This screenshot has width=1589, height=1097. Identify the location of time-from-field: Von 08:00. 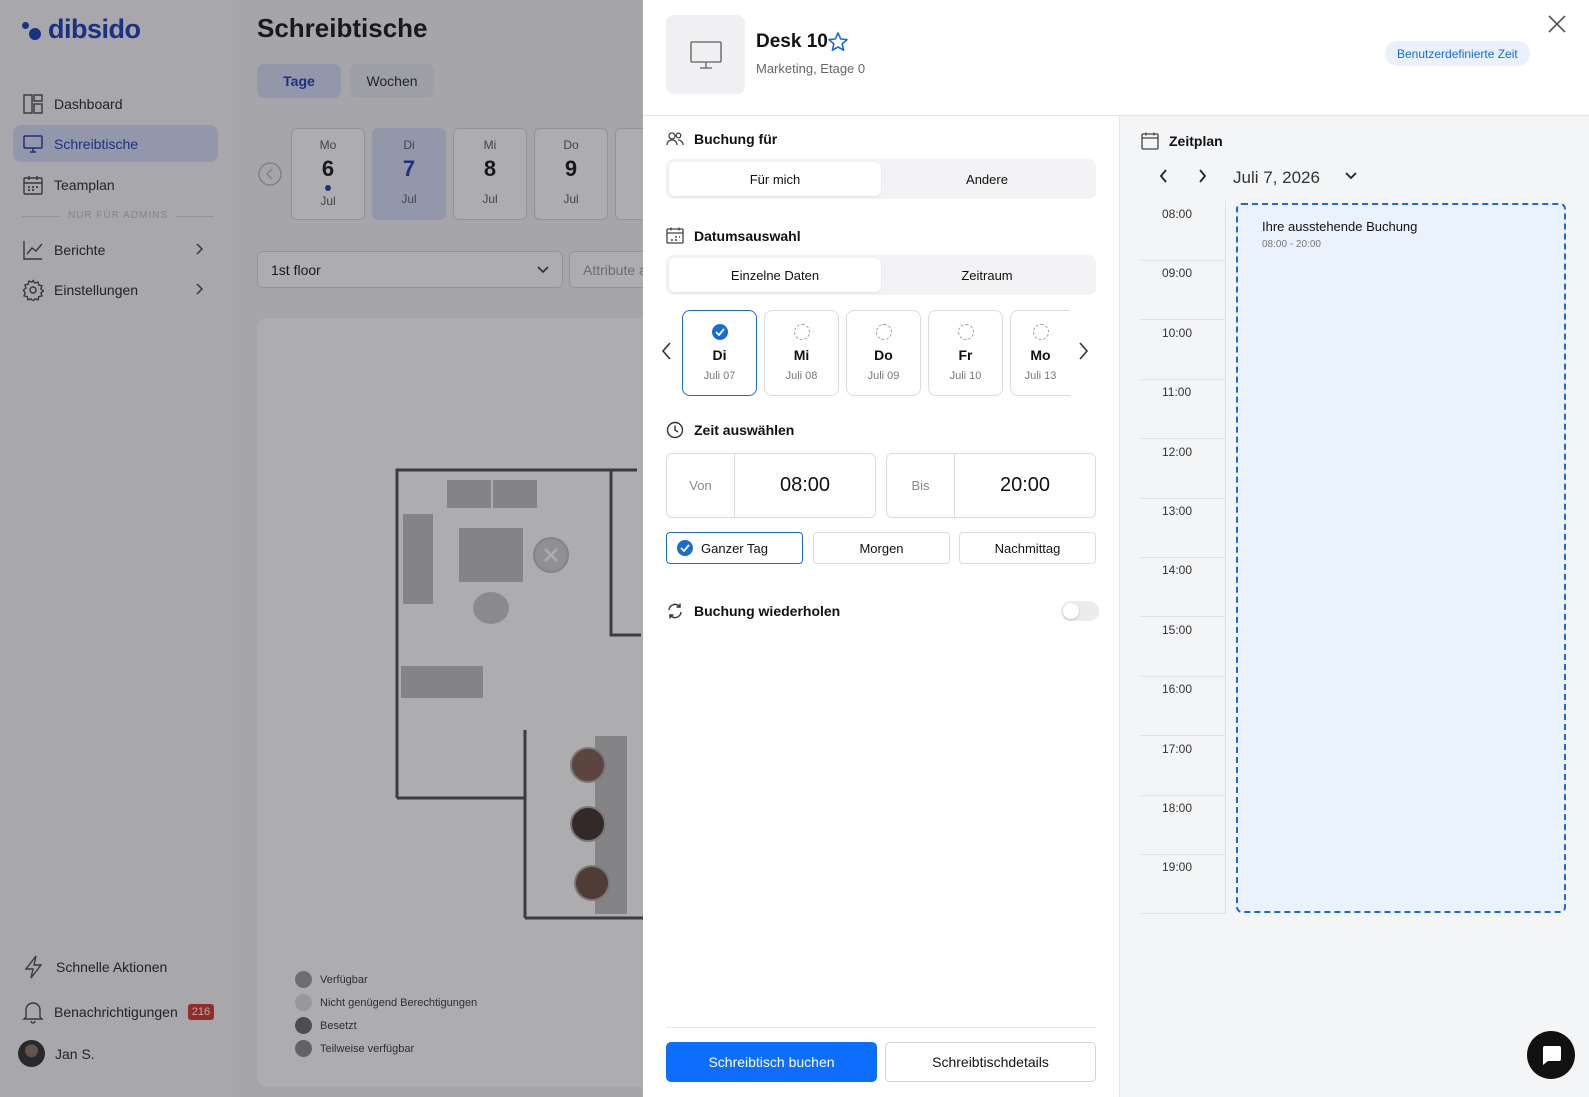
(771, 485).